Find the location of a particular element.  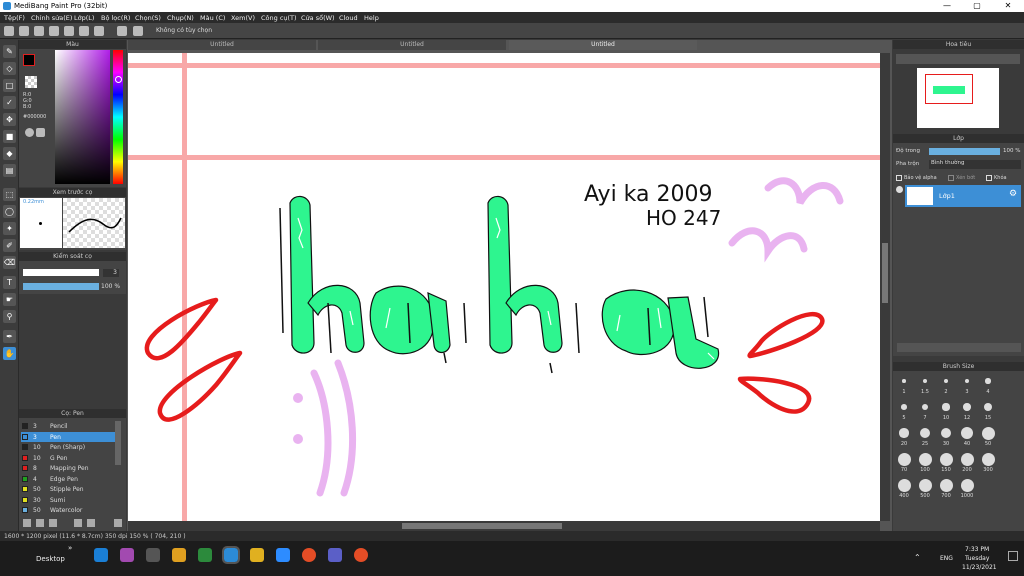

brush-item: 10 G Pen is located at coordinates (69, 458).